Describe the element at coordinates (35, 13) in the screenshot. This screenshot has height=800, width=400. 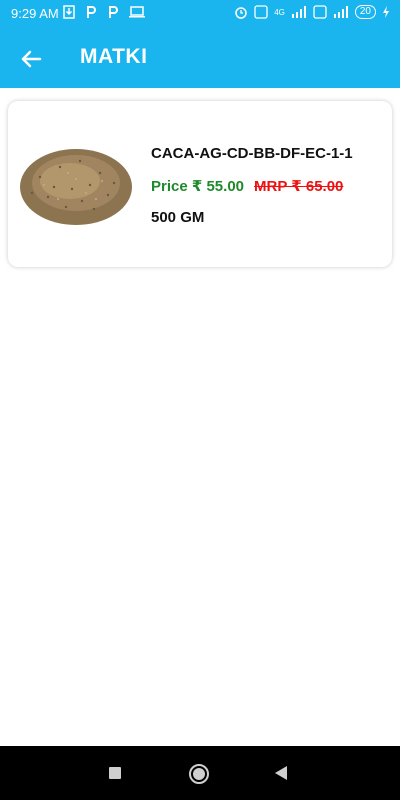
I see `status-time: 9:29 AM` at that location.